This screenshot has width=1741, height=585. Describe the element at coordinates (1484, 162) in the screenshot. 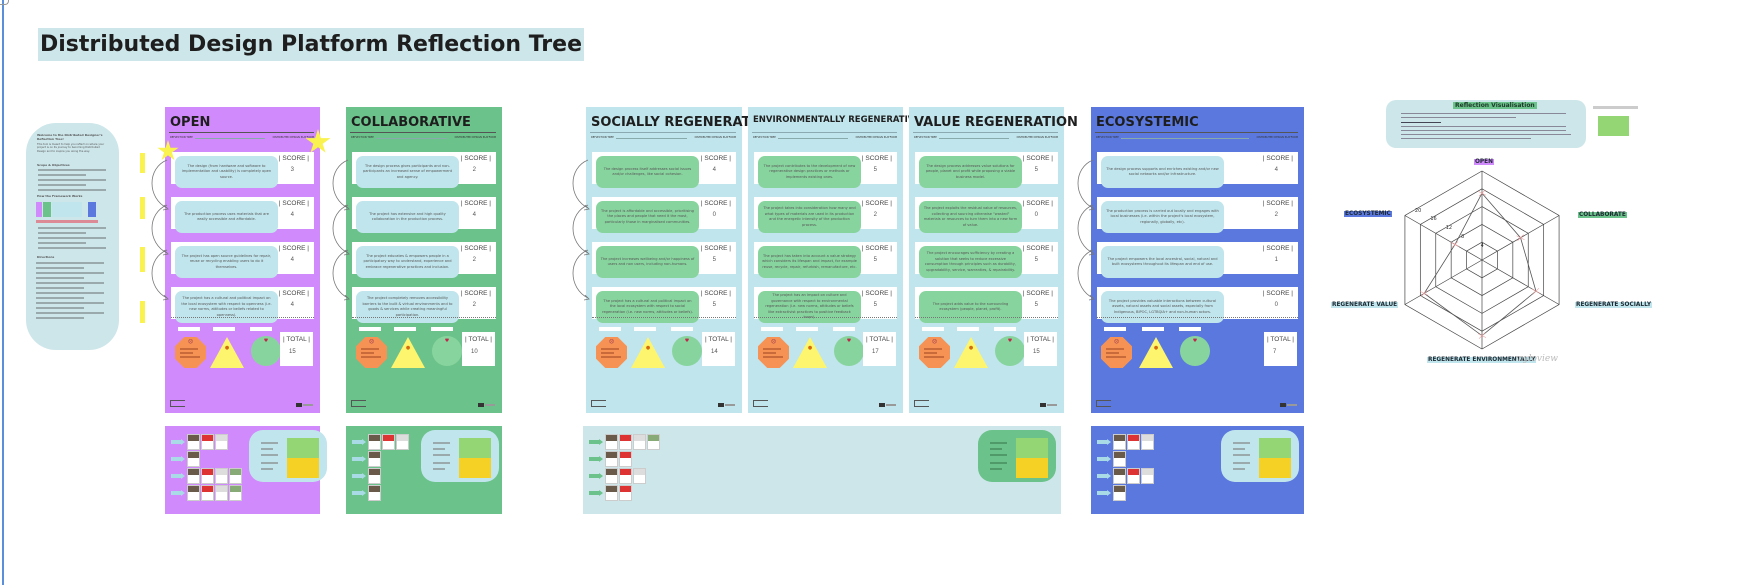

I see `radar-axis-label: OPEN` at that location.